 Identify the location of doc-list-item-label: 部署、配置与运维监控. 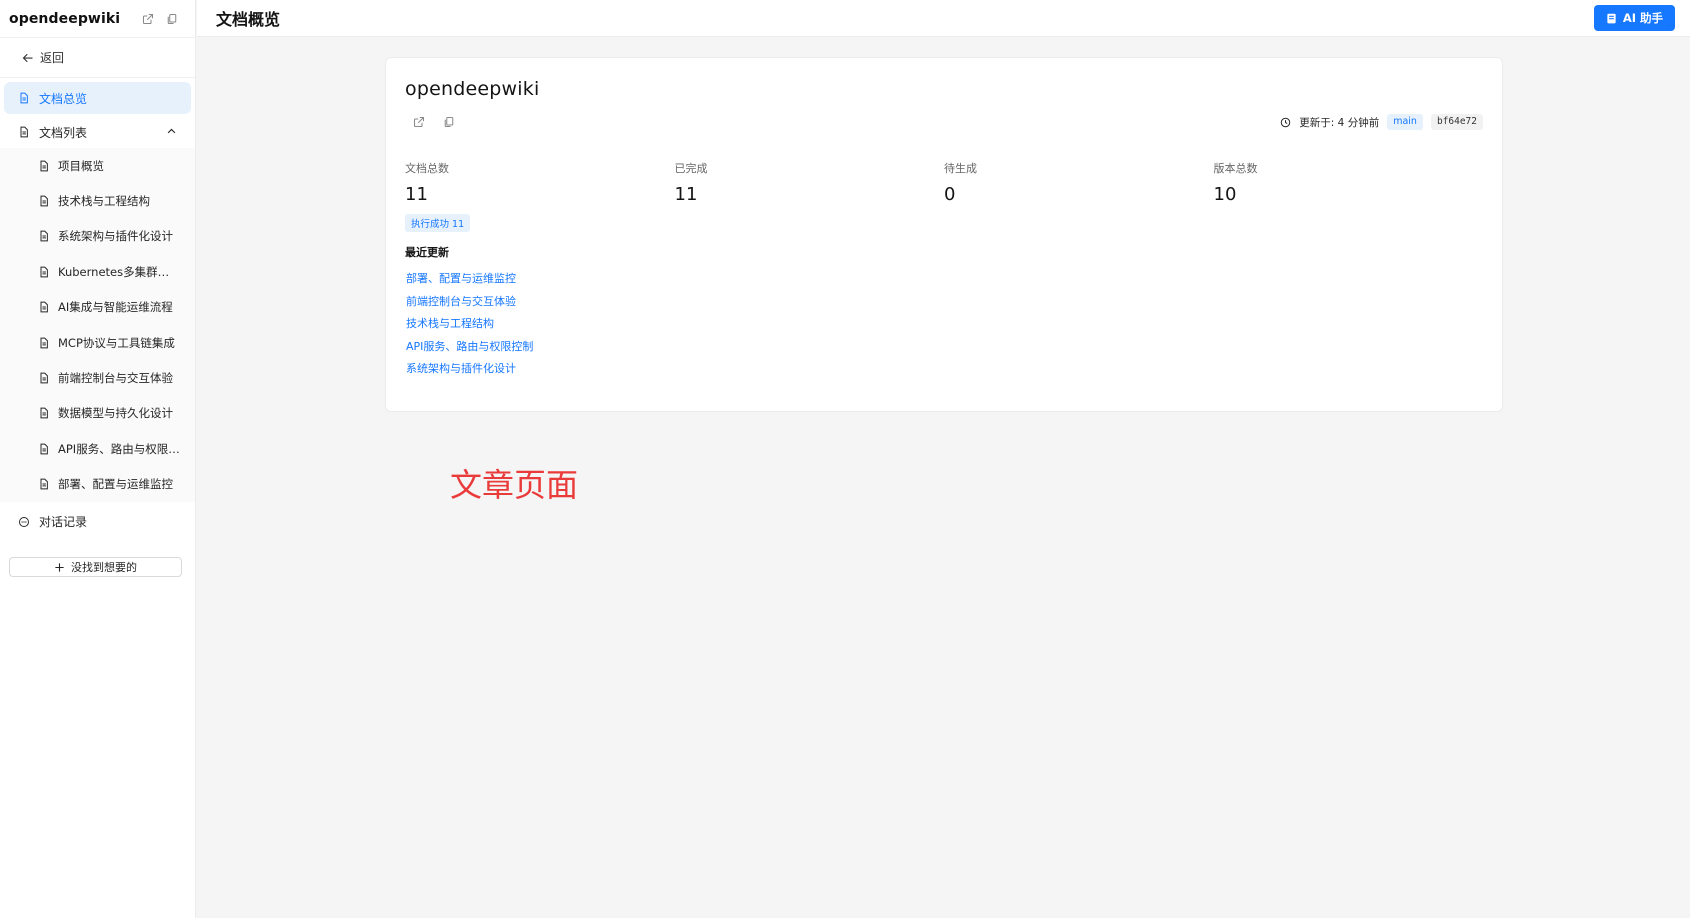
(115, 484).